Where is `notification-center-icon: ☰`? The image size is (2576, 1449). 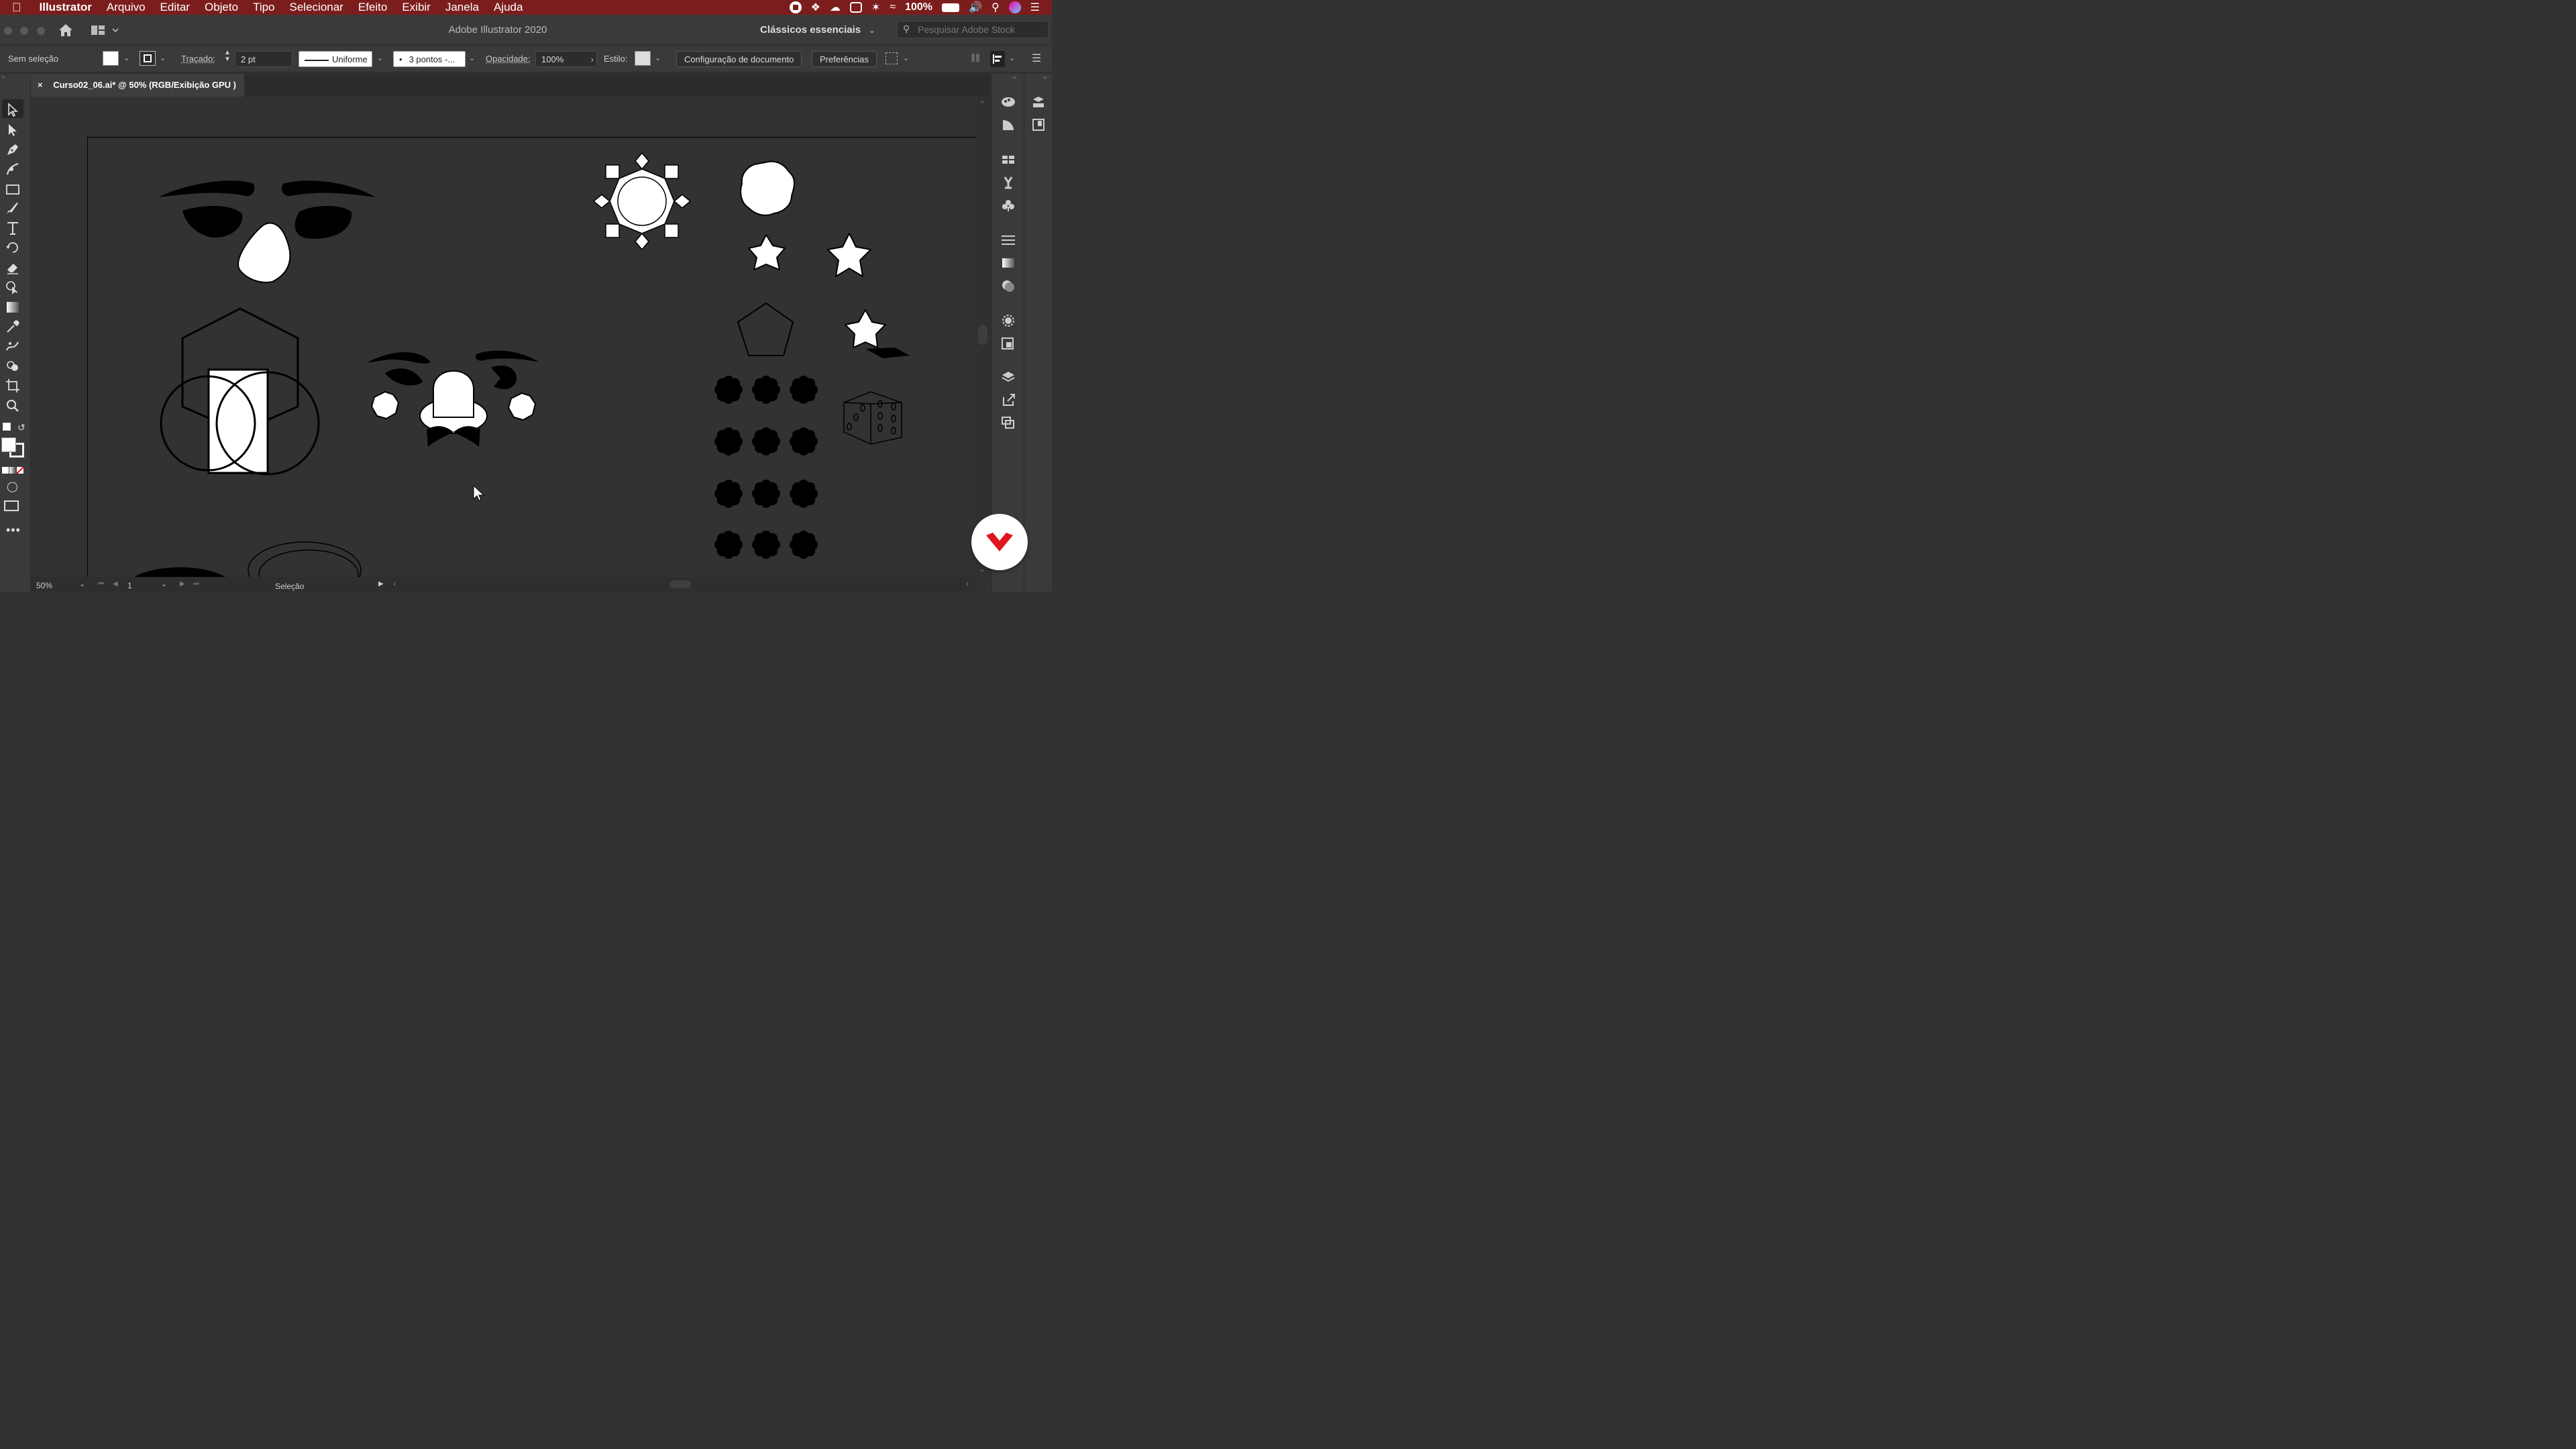 notification-center-icon: ☰ is located at coordinates (1035, 7).